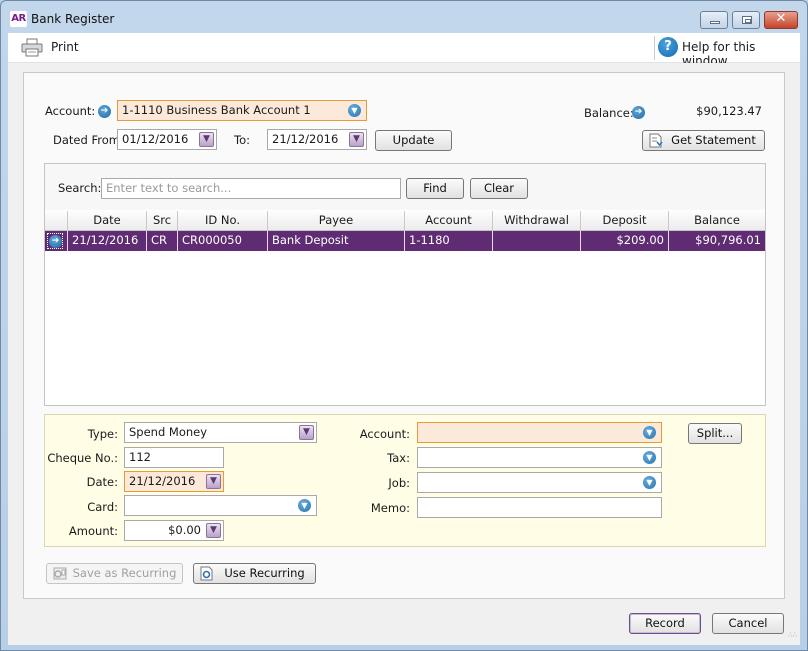 This screenshot has width=808, height=651. I want to click on toolbar: Print ? Help for this window, so click(404, 50).